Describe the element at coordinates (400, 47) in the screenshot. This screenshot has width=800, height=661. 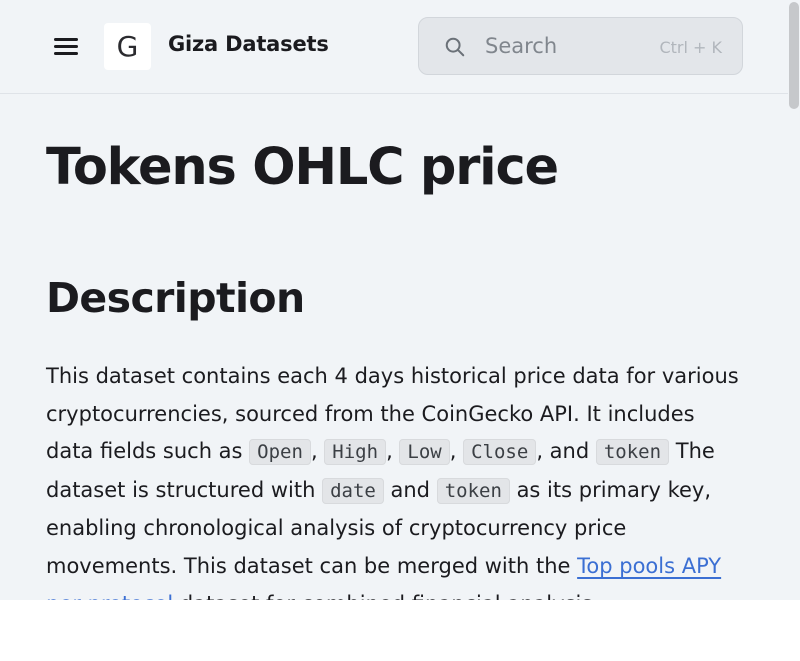
I see `top-header: G Giza Datasets Search Ctrl + K` at that location.